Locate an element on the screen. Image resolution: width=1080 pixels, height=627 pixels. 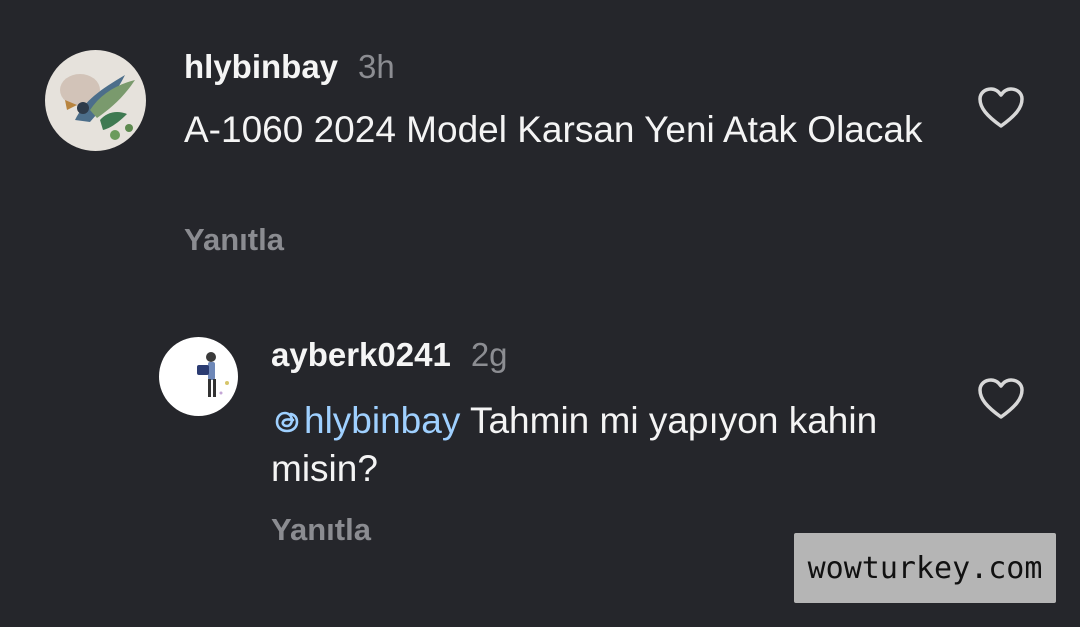
person-illustration-icon is located at coordinates (198, 376).